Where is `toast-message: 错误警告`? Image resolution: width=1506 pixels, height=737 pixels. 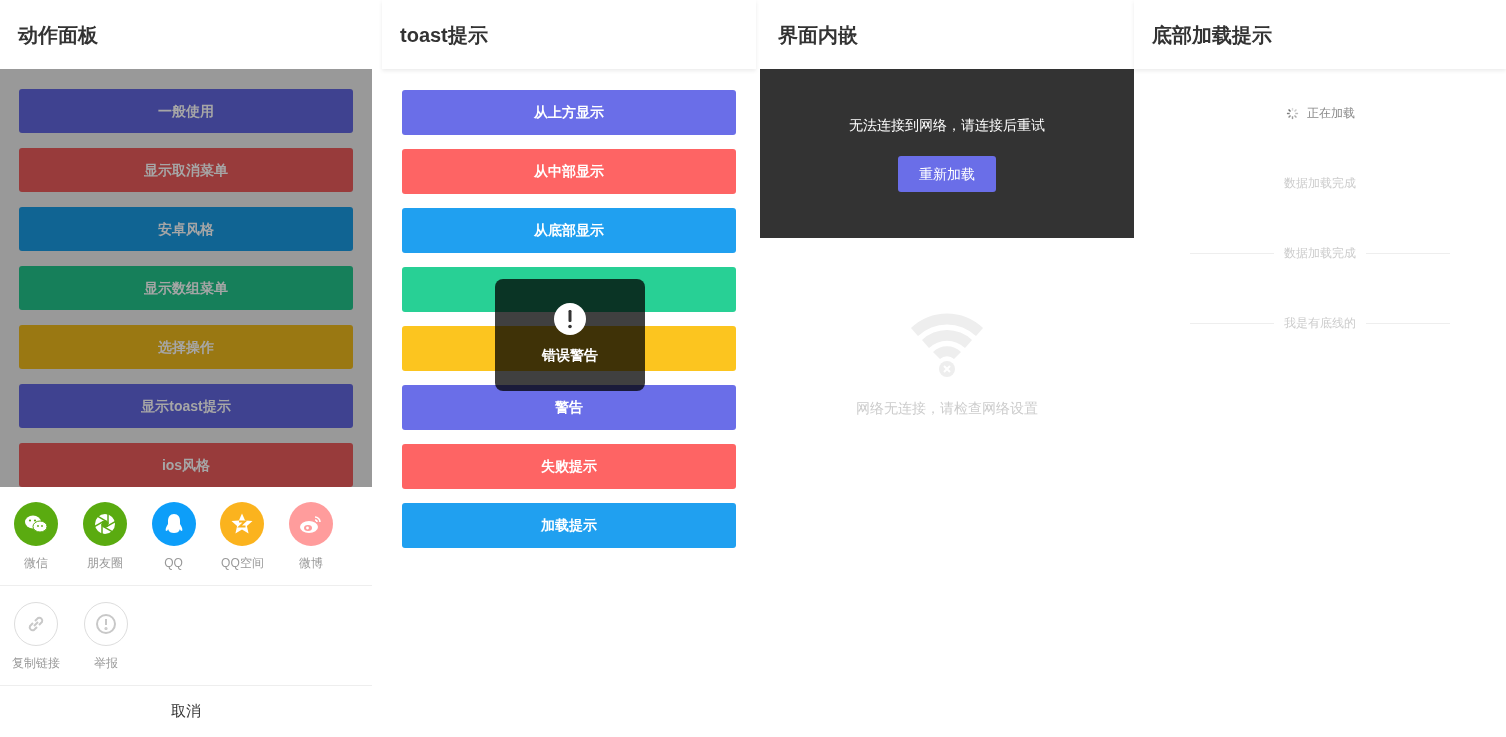
toast-message: 错误警告 is located at coordinates (570, 355).